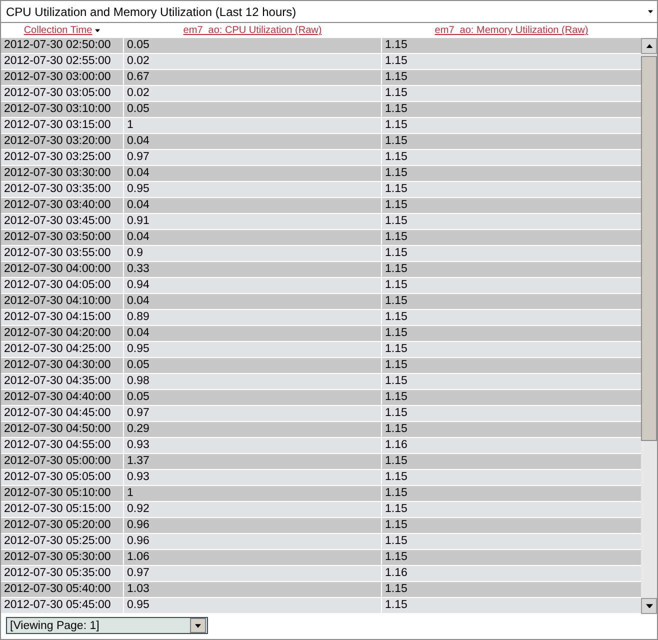 This screenshot has height=640, width=658. Describe the element at coordinates (62, 589) in the screenshot. I see `table-cell: 2012-07-30 05:40:00` at that location.